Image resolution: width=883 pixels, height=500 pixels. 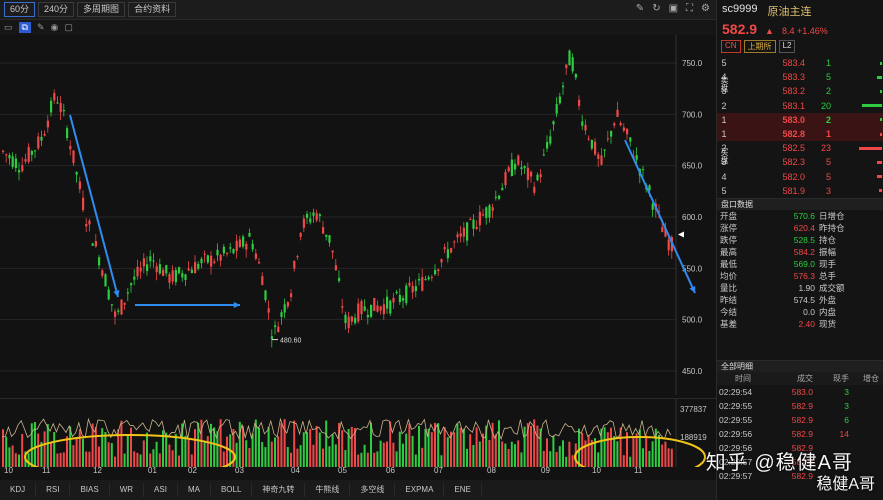 What do you see at coordinates (161, 490) in the screenshot?
I see `indicator-tab-4: ASI` at bounding box center [161, 490].